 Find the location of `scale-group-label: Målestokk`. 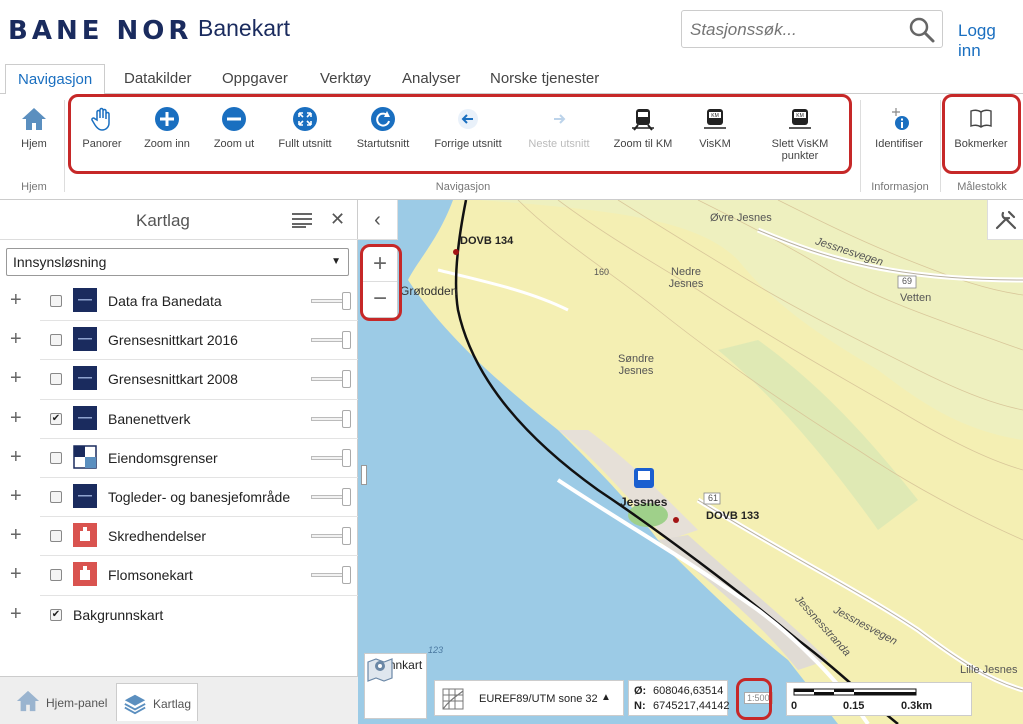

scale-group-label: Målestokk is located at coordinates (982, 187).